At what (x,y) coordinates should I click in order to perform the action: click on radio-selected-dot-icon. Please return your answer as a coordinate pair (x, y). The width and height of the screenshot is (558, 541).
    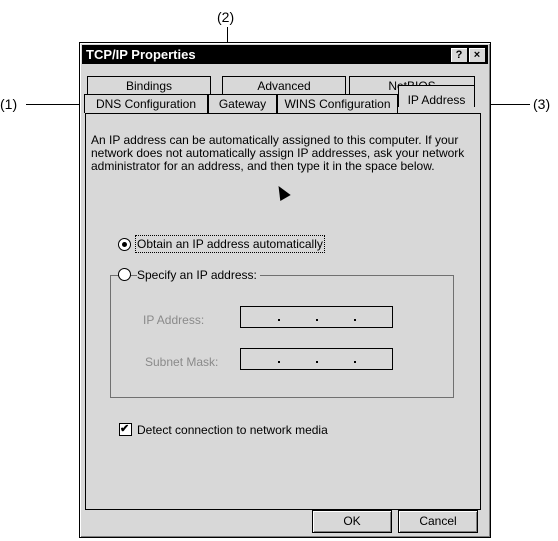
    Looking at the image, I should click on (124, 244).